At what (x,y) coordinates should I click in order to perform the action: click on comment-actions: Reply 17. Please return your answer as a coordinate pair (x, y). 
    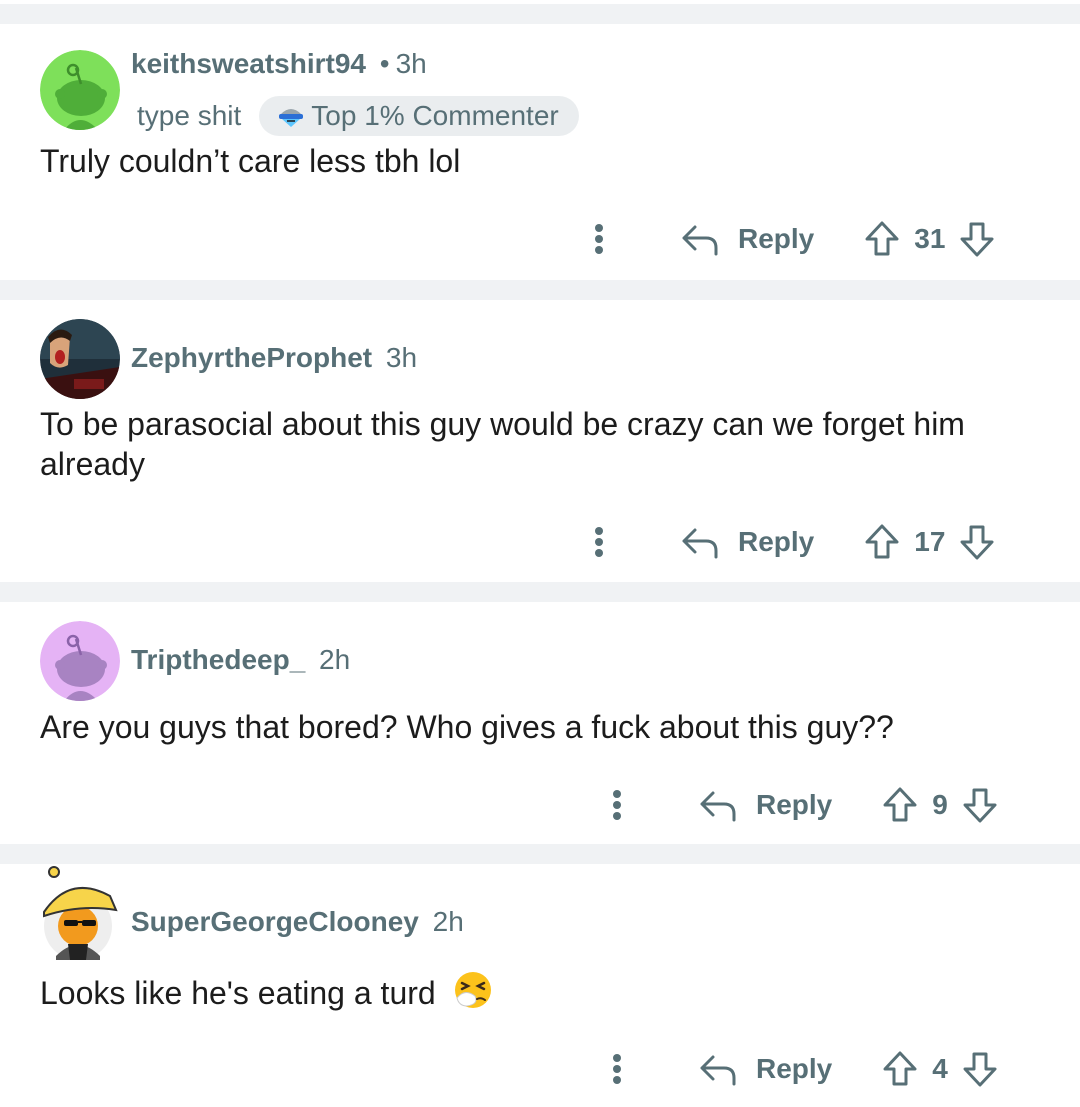
    Looking at the image, I should click on (794, 542).